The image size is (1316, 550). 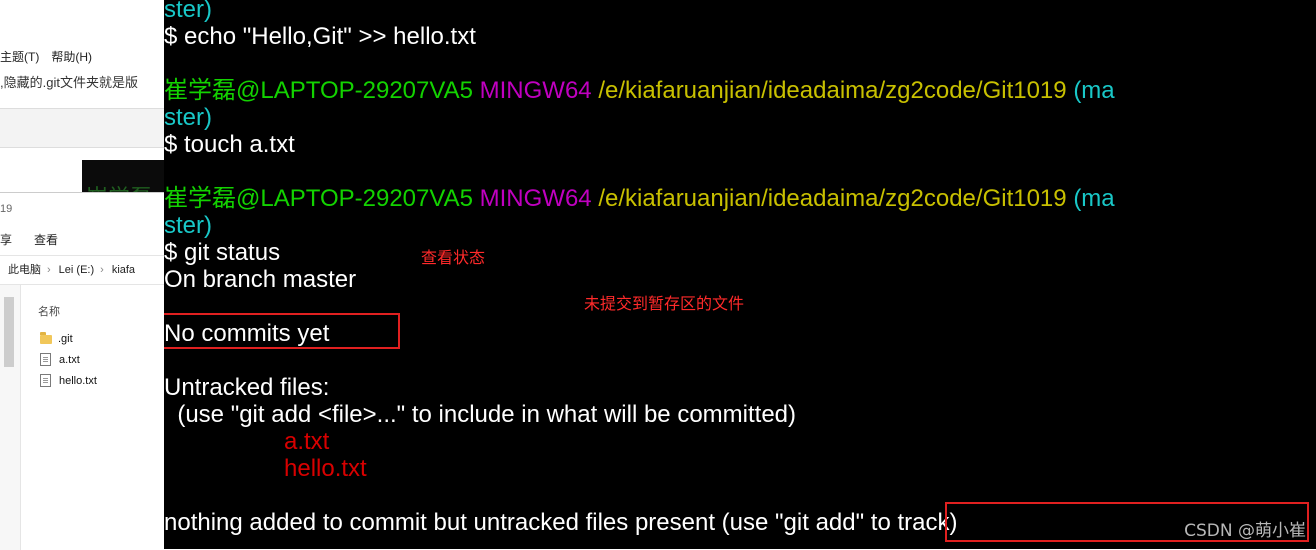 What do you see at coordinates (19, 57) in the screenshot?
I see `menu-item-theme: 主题(T)` at bounding box center [19, 57].